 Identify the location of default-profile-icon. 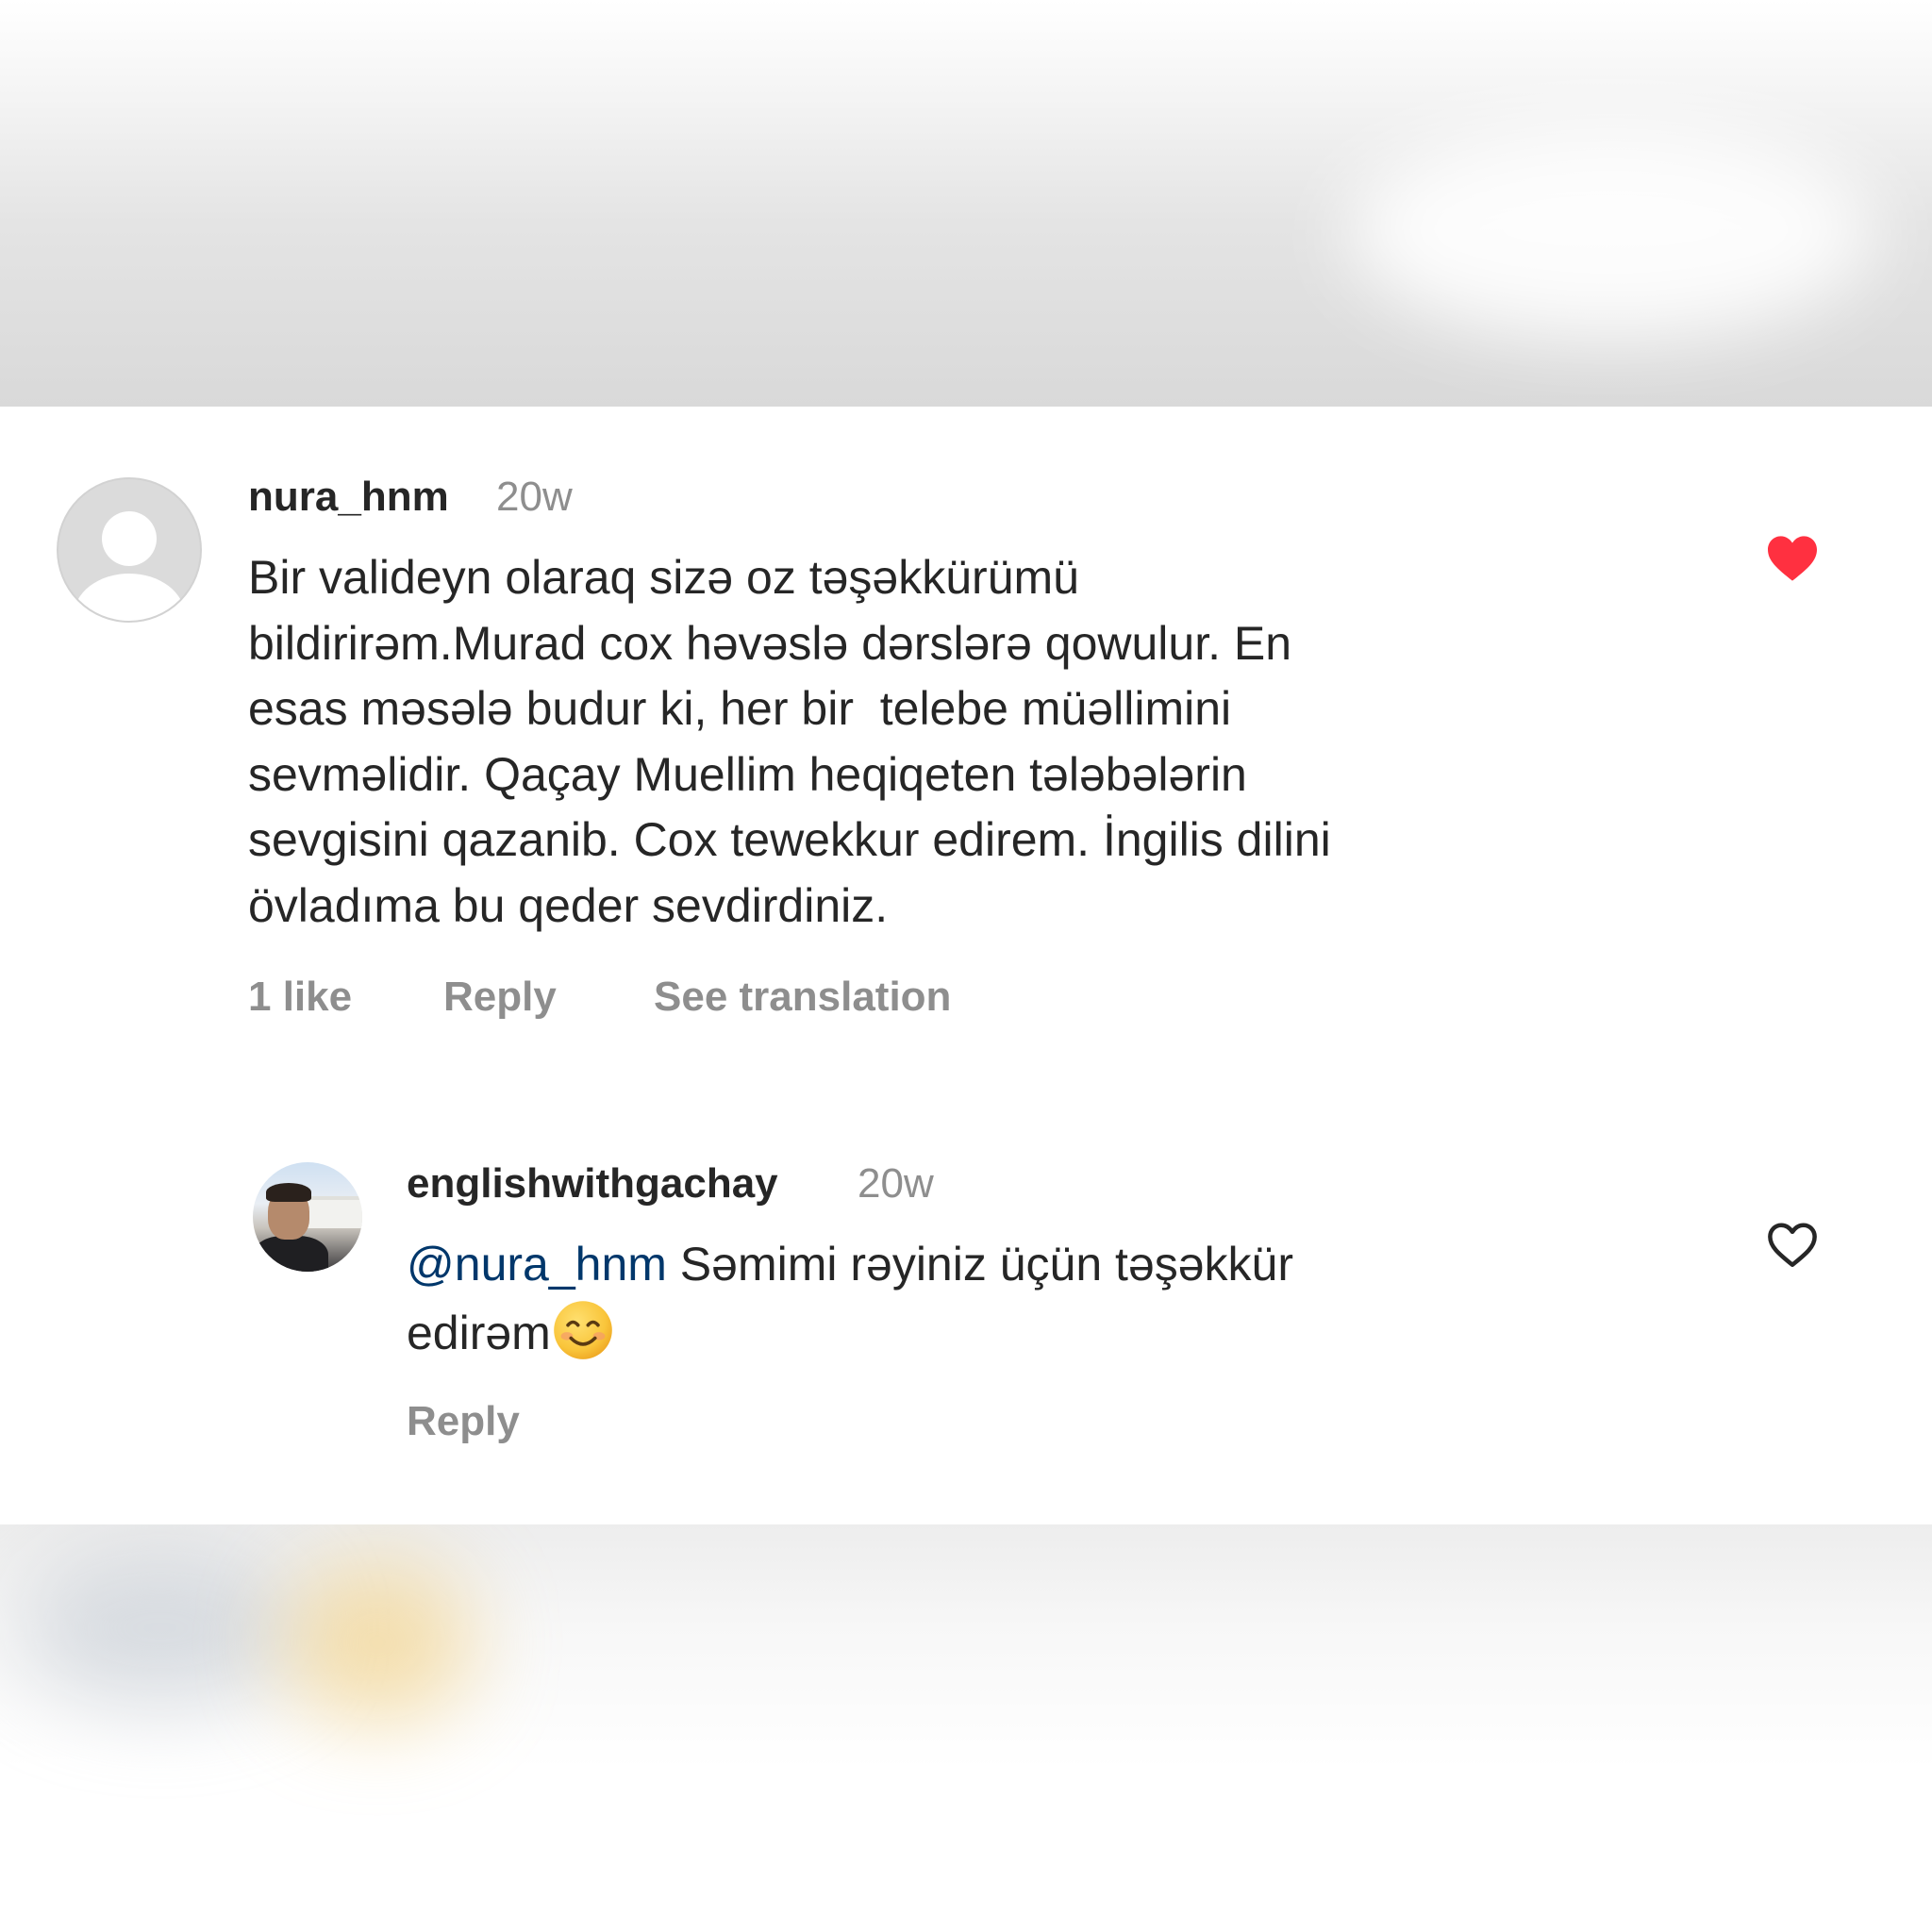
(129, 539).